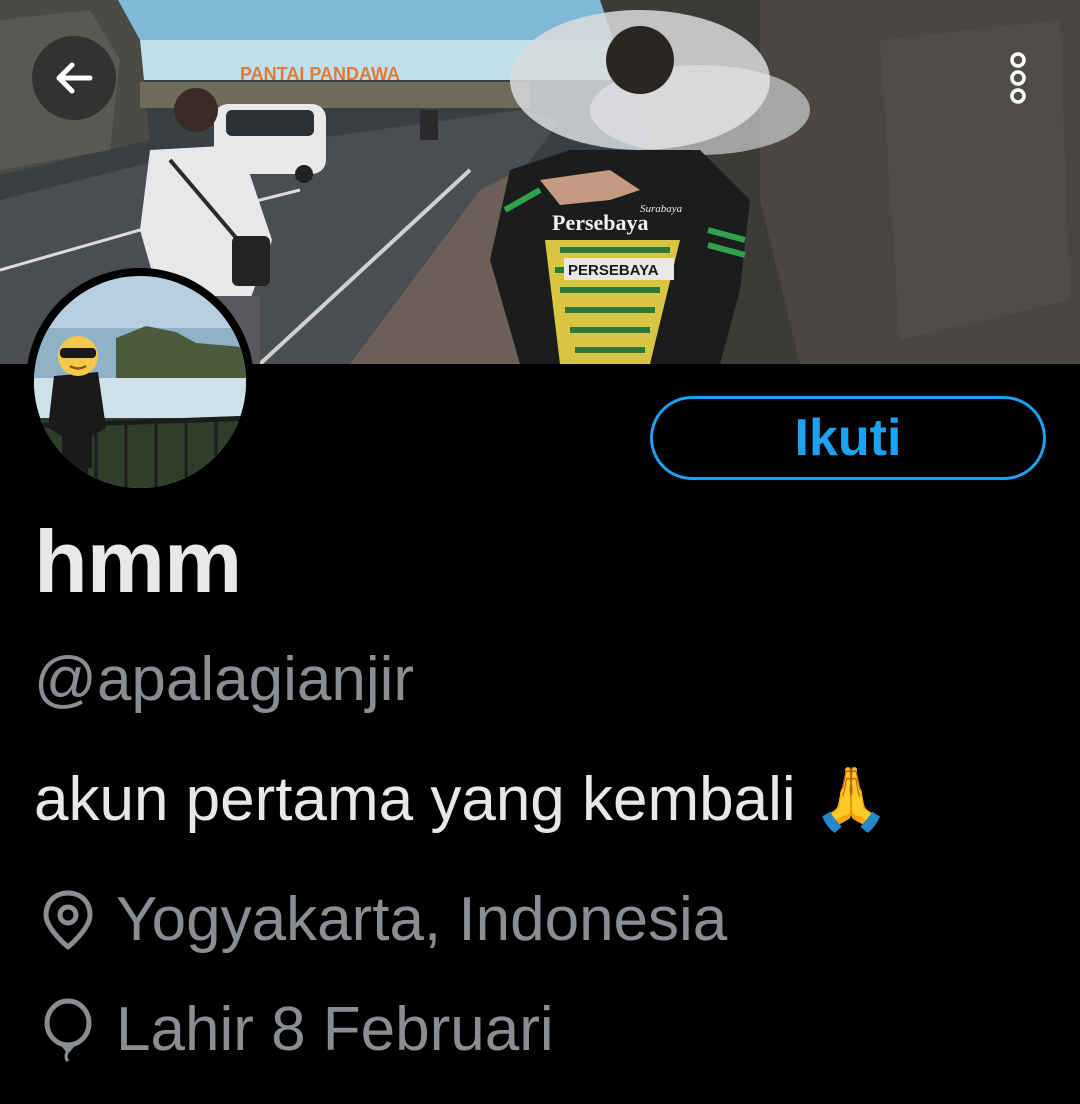  I want to click on balloon-icon, so click(68, 1030).